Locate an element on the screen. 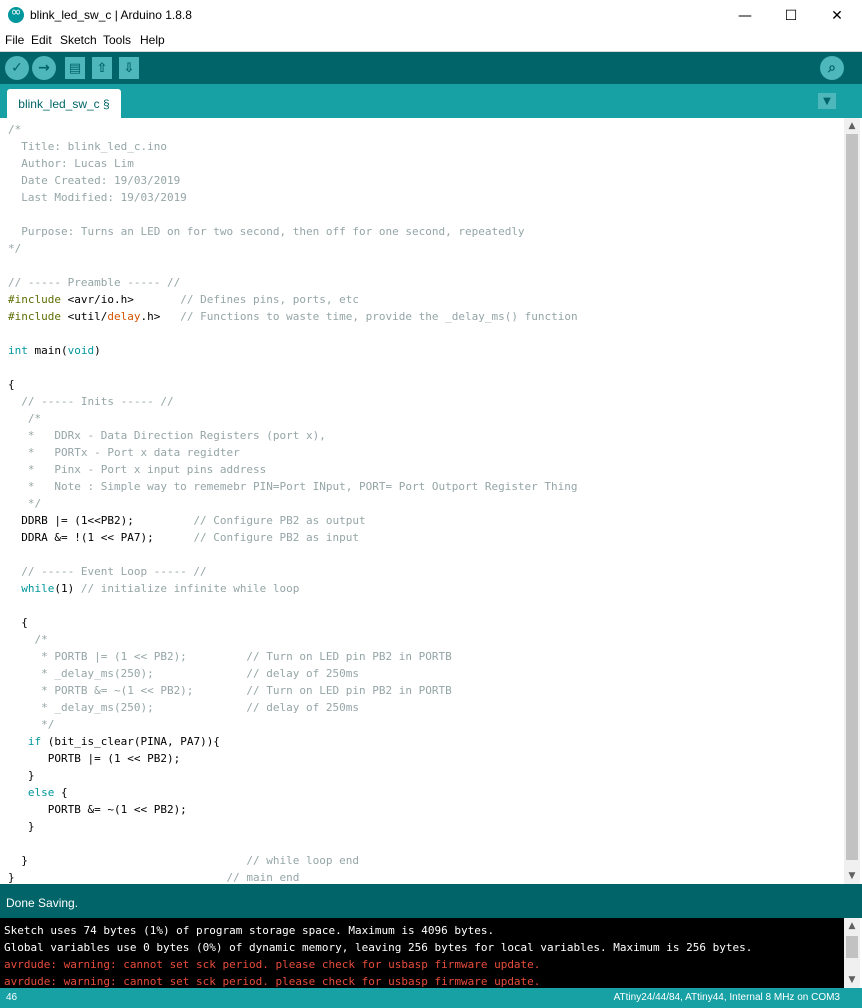 The image size is (862, 1008). code-token: Title: blink_led_c.ino is located at coordinates (87, 146).